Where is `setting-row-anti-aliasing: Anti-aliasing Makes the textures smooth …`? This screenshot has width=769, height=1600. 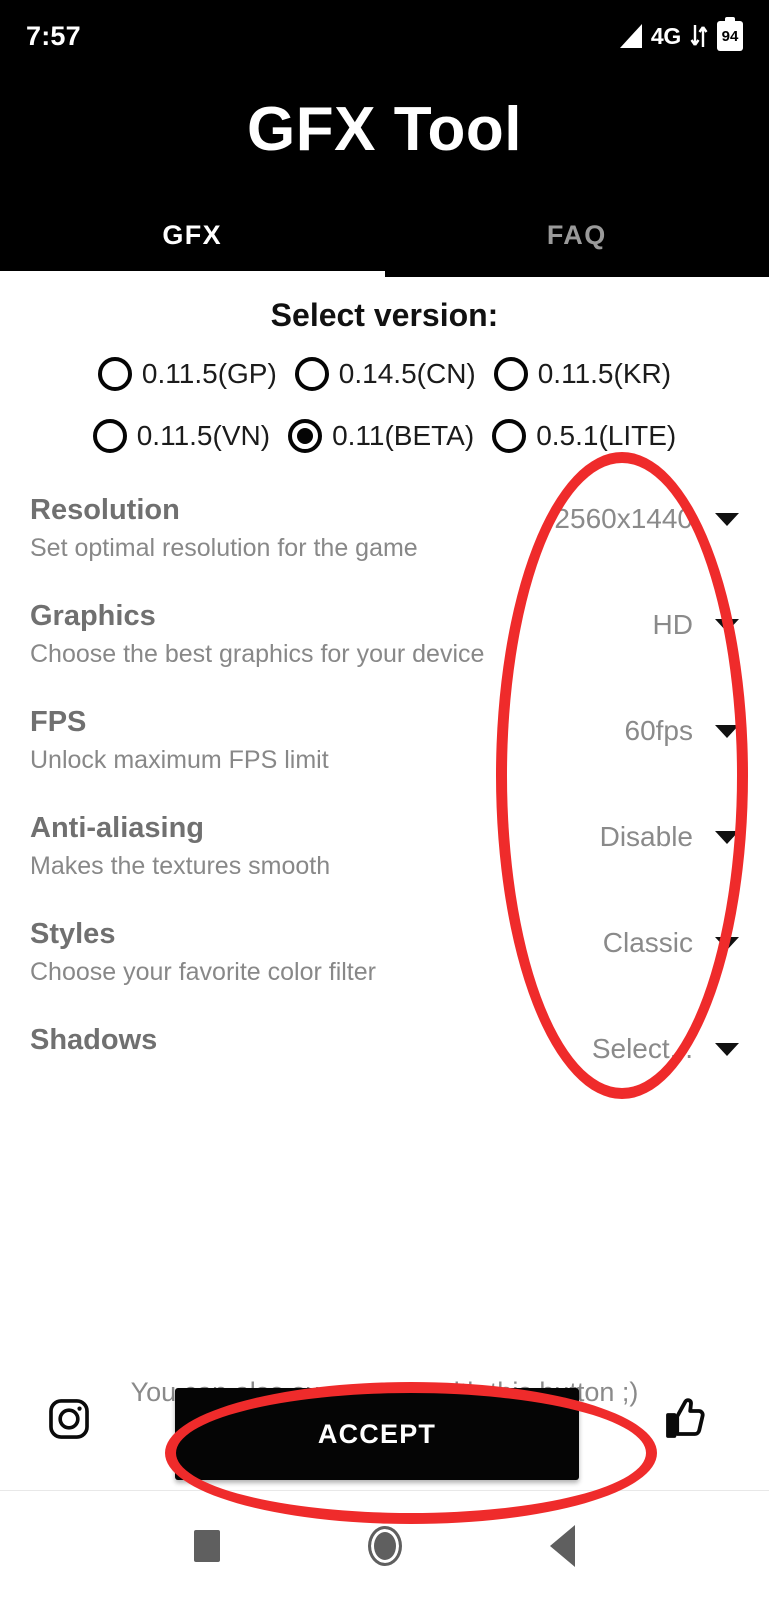
setting-row-anti-aliasing: Anti-aliasing Makes the textures smooth … is located at coordinates (384, 848).